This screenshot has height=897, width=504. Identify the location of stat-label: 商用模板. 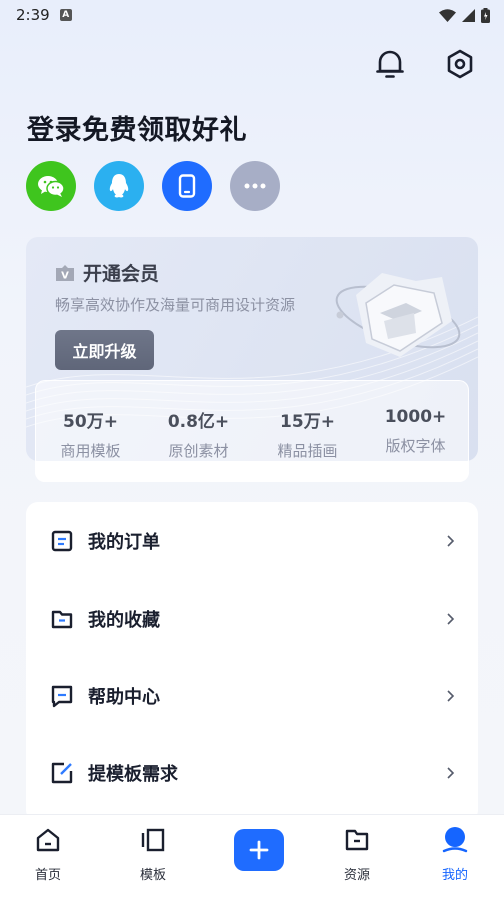
(90, 451).